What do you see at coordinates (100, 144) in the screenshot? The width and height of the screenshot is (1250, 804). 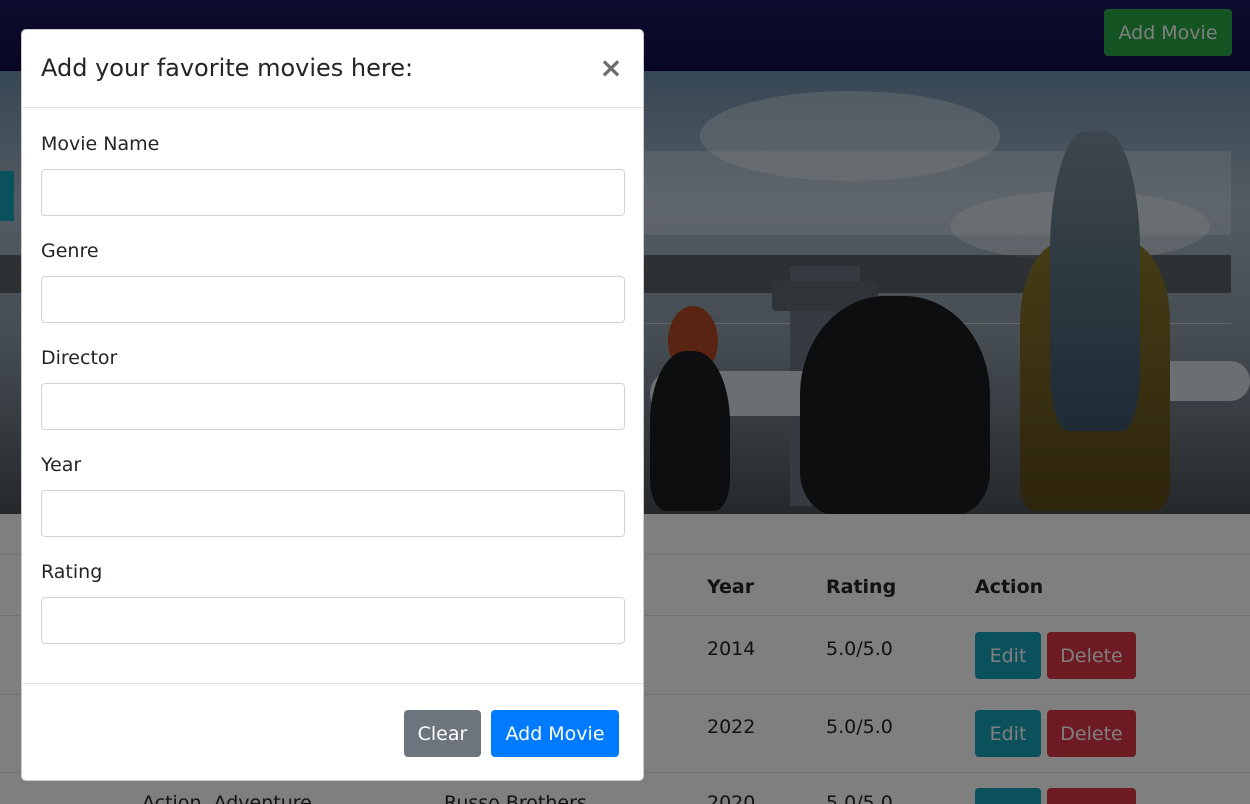 I see `movie-name-label: Movie Name` at bounding box center [100, 144].